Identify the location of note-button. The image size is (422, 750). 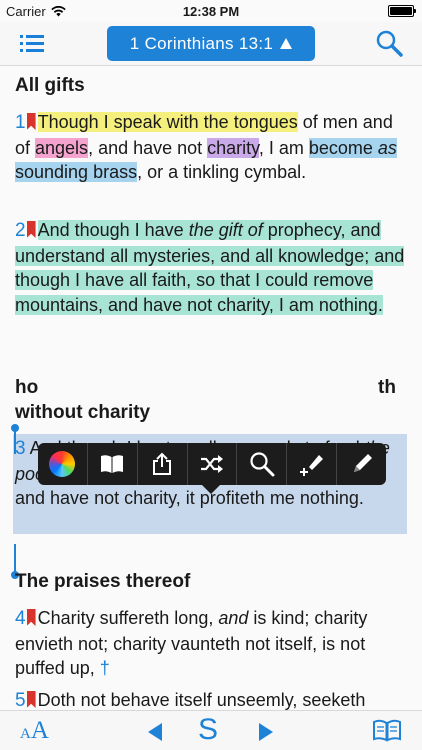
(361, 464).